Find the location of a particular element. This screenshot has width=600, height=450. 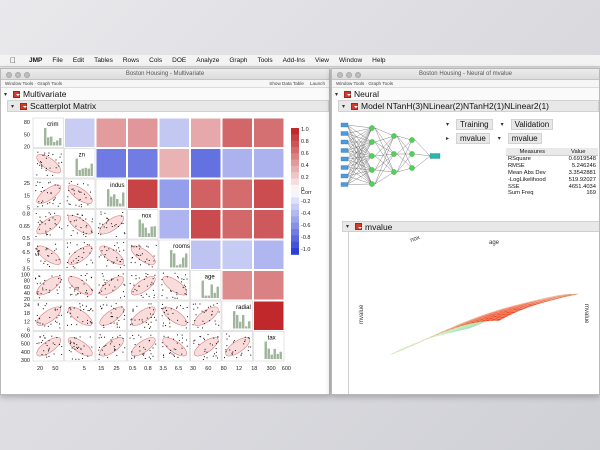

menu-edit: Edit is located at coordinates (78, 60).